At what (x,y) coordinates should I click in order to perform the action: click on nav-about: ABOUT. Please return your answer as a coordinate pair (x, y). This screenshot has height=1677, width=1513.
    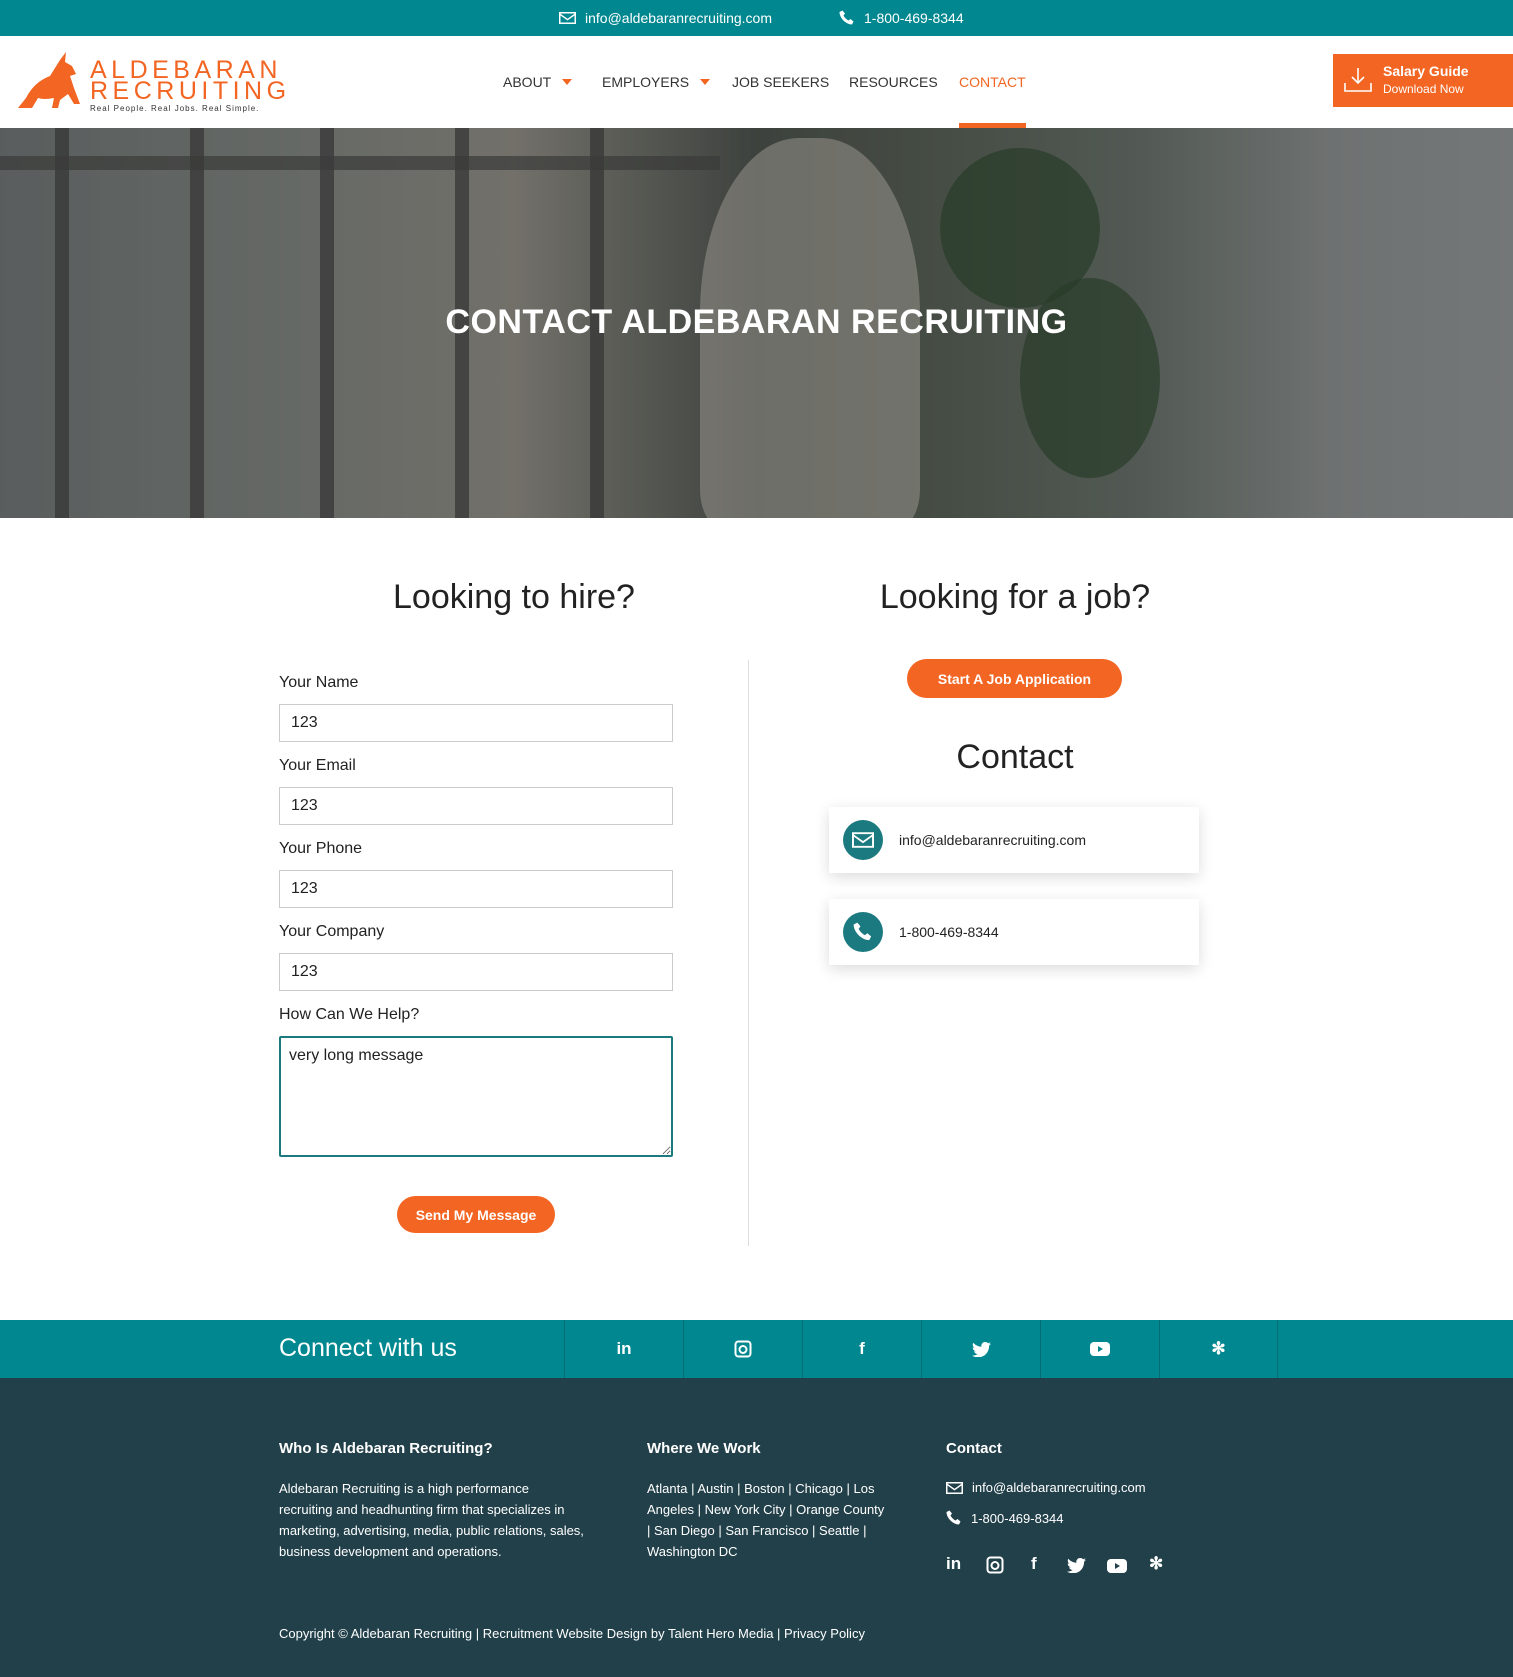
    Looking at the image, I should click on (538, 82).